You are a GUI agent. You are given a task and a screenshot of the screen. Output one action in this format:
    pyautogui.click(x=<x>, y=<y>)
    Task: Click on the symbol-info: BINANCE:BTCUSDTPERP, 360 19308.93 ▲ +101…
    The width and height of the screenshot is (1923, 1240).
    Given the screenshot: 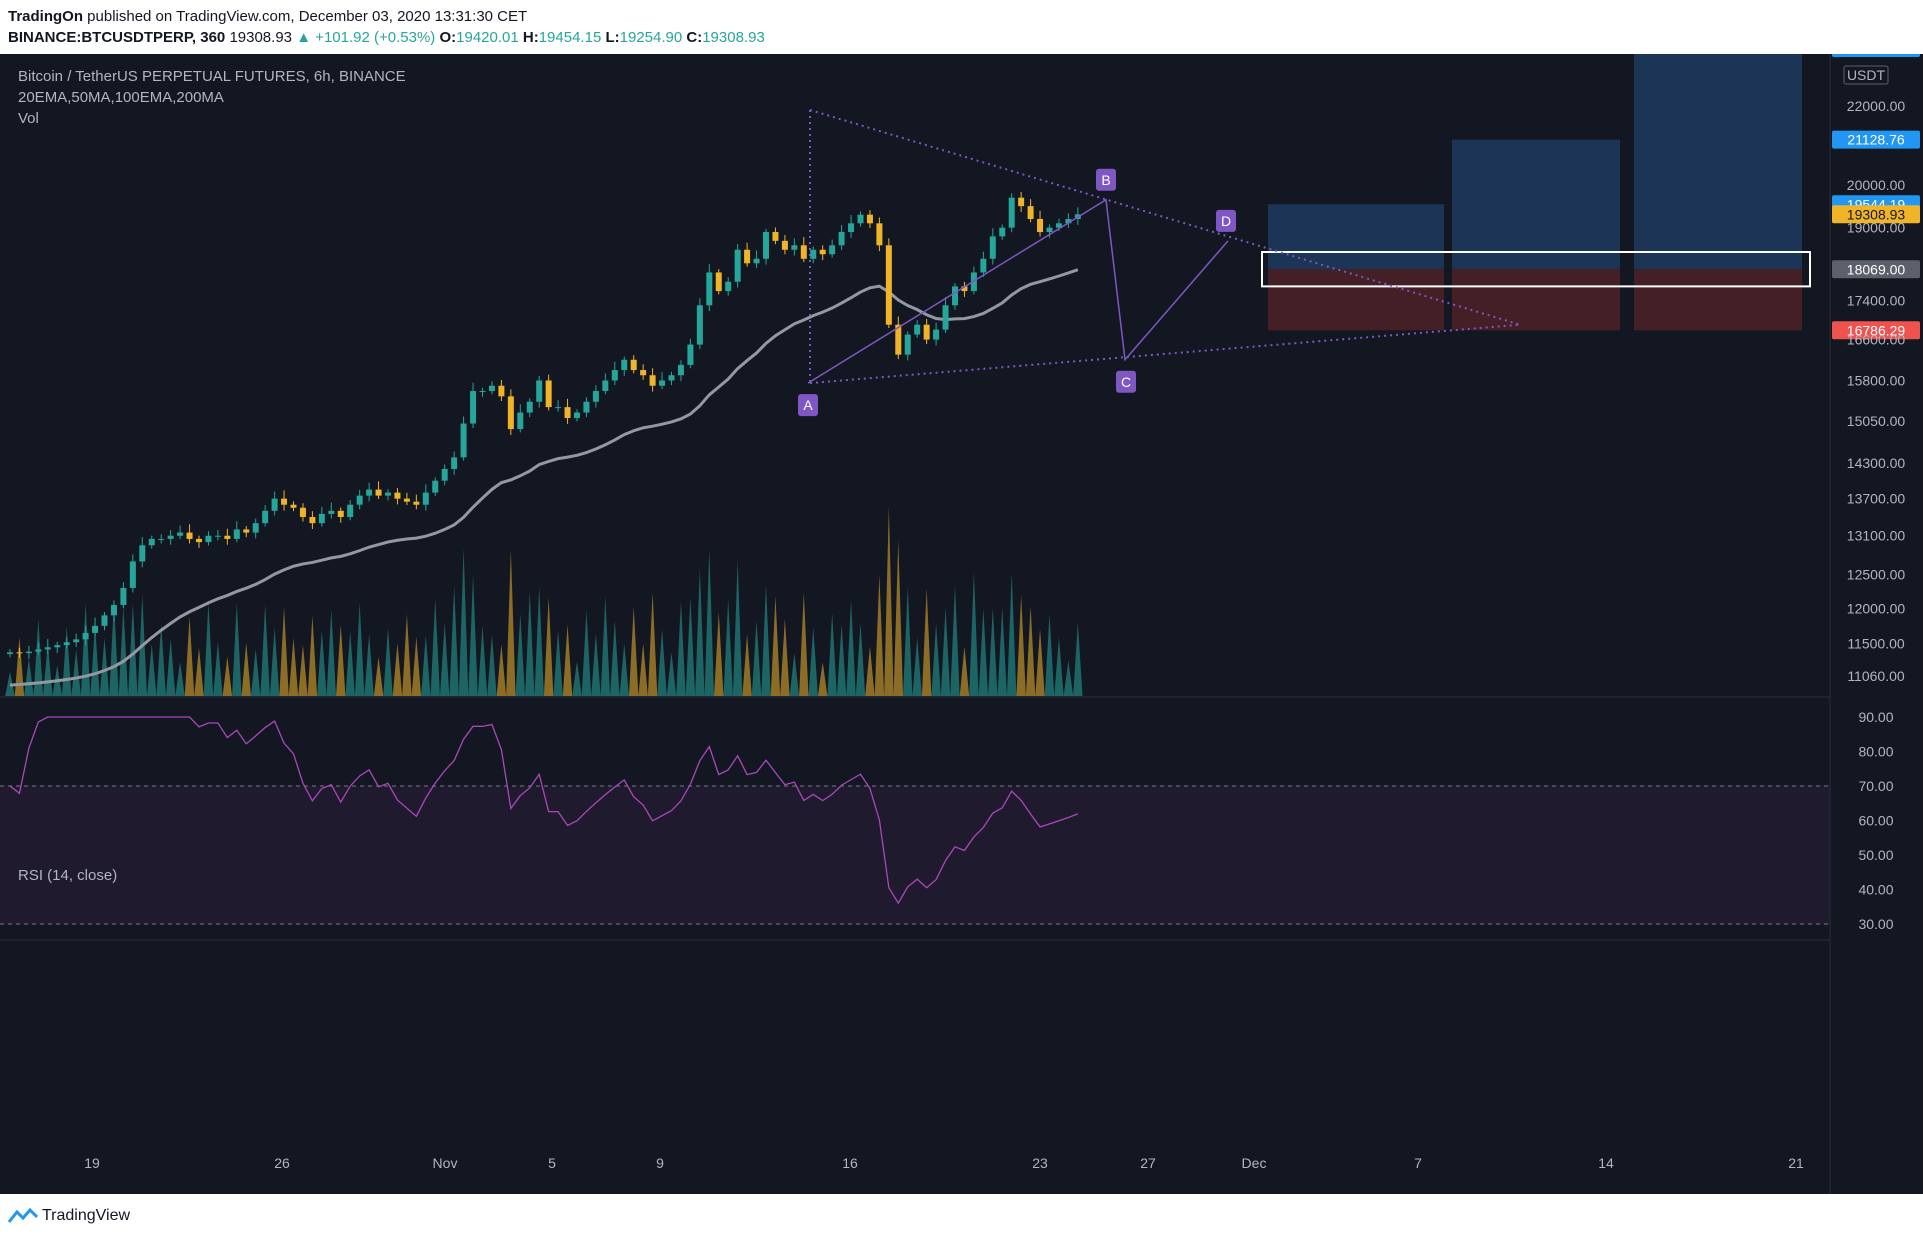 What is the action you would take?
    pyautogui.click(x=386, y=37)
    